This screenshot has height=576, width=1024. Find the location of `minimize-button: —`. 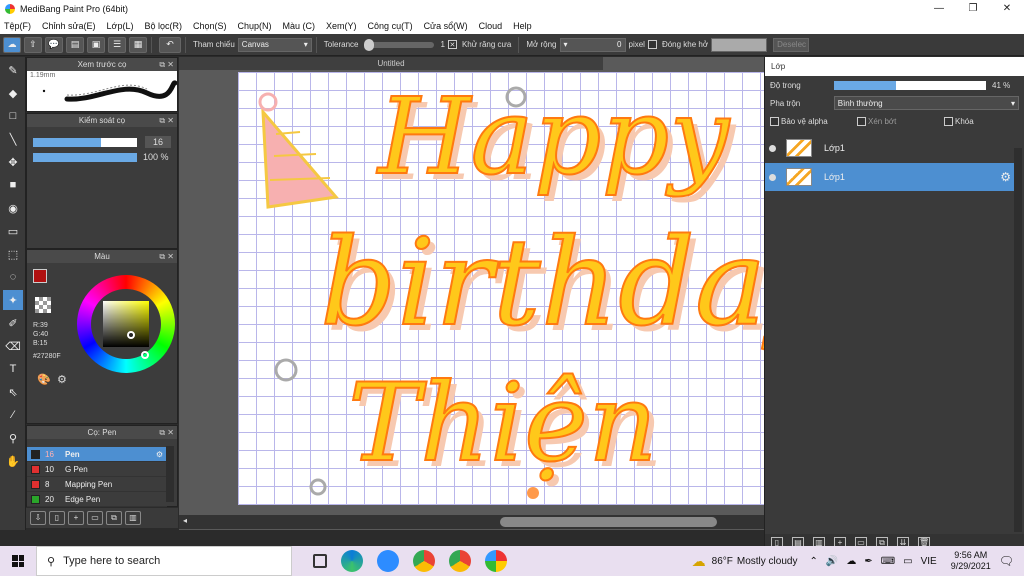

minimize-button: — is located at coordinates (939, 8).